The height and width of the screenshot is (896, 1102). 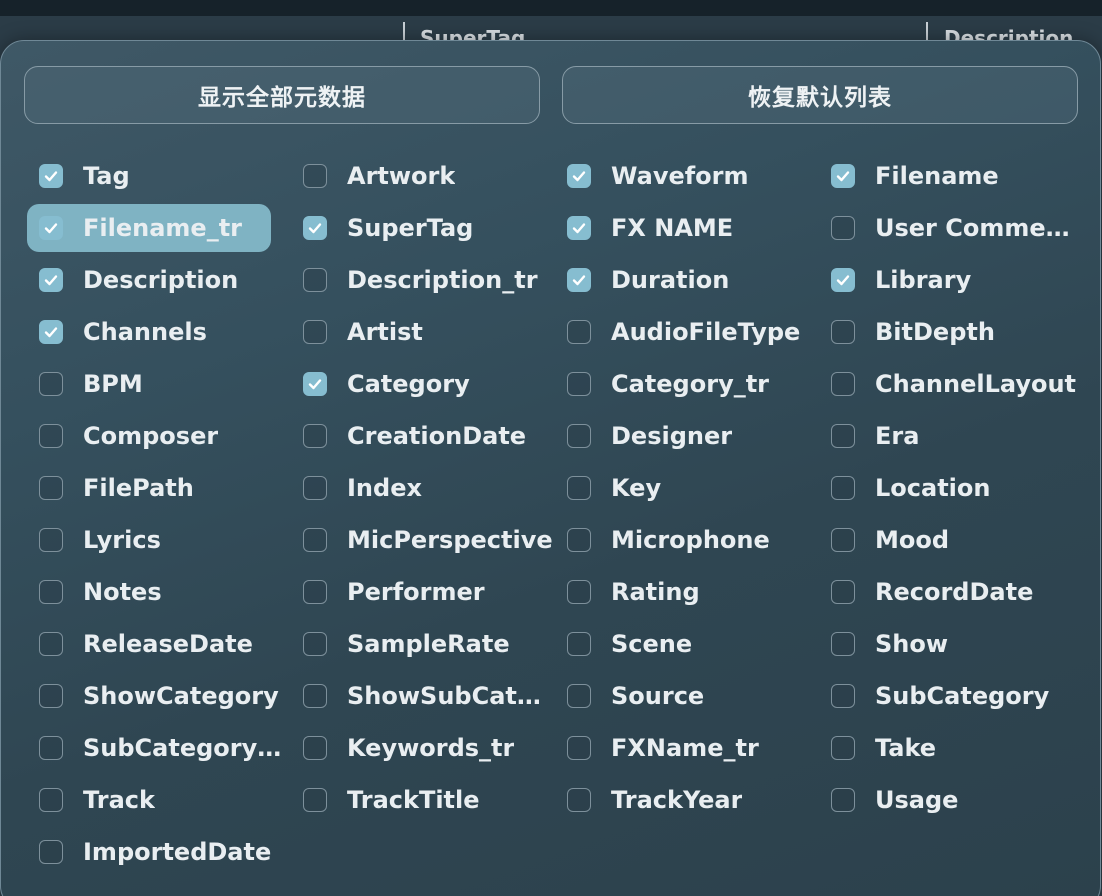 I want to click on column-option-filename-tr: Filename_tr, so click(x=149, y=228).